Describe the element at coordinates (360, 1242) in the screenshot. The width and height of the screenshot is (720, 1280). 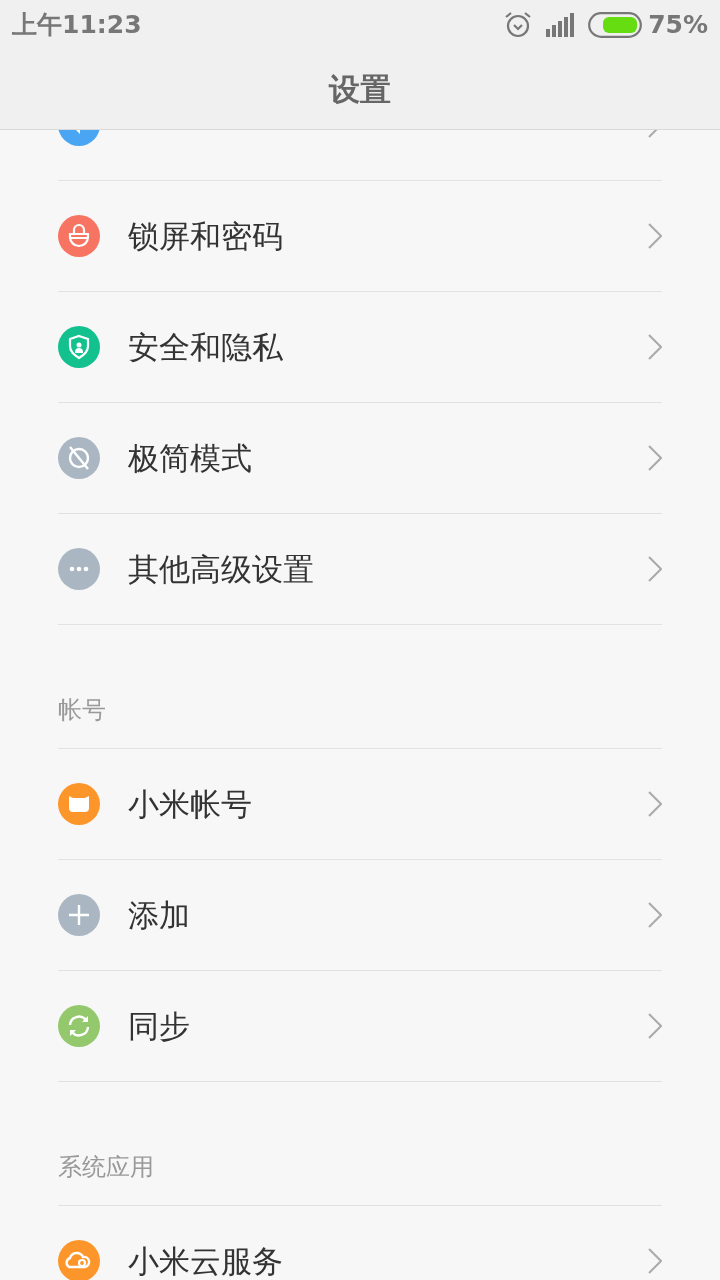
I see `settings-row: 小米云服务` at that location.